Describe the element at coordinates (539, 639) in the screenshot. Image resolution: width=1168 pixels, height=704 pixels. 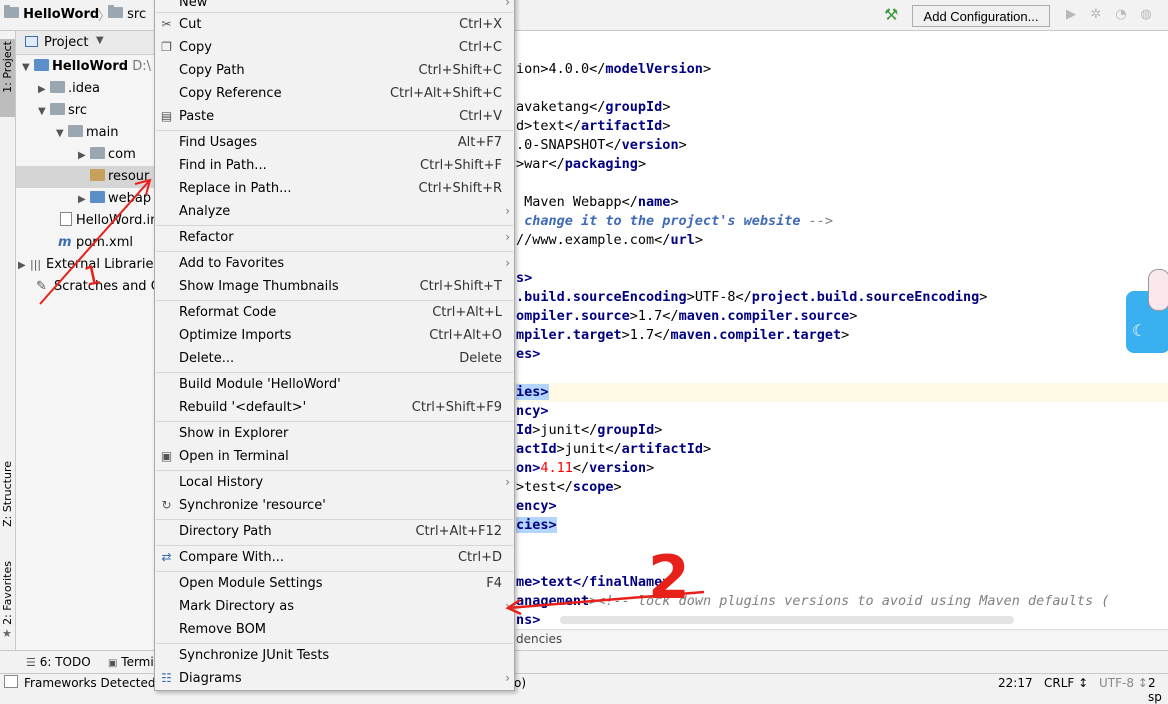
I see `editor-breadcrumb-label: dencies` at that location.